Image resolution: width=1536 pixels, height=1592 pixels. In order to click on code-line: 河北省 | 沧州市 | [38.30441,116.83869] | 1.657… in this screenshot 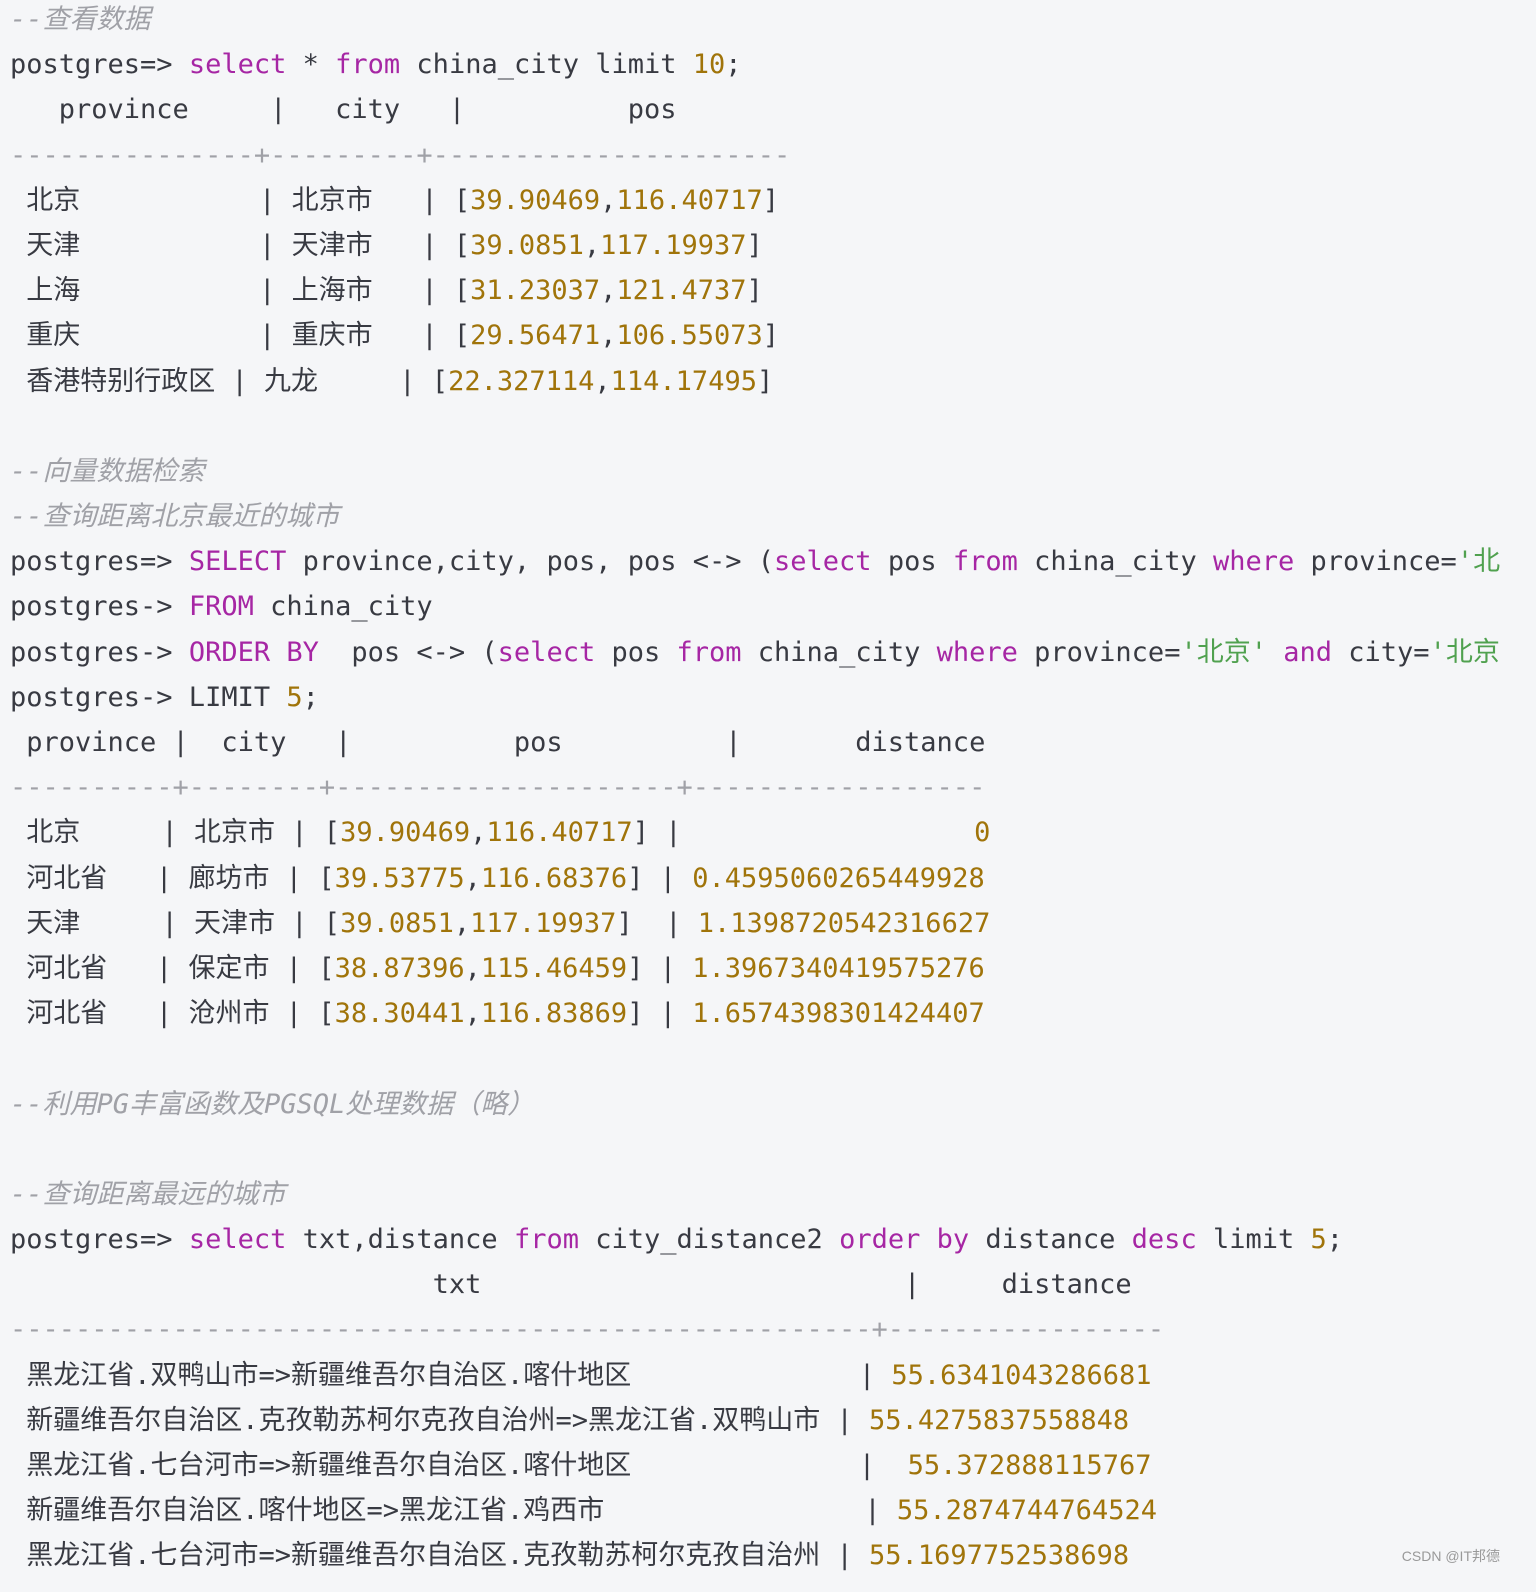, I will do `click(763, 1013)`.